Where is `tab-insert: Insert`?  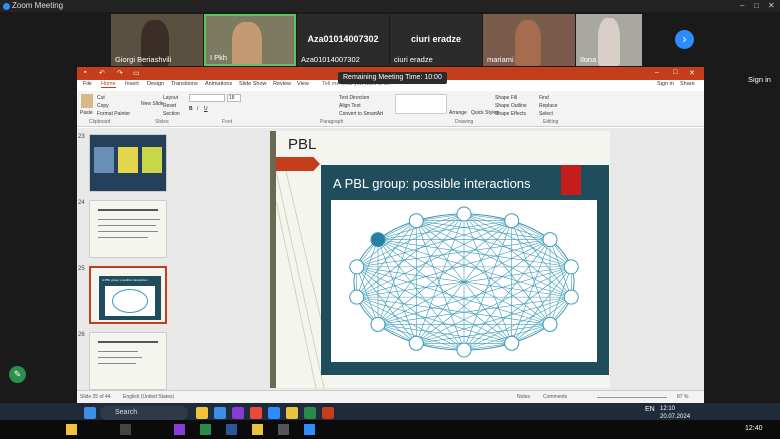
tab-insert: Insert is located at coordinates (132, 84).